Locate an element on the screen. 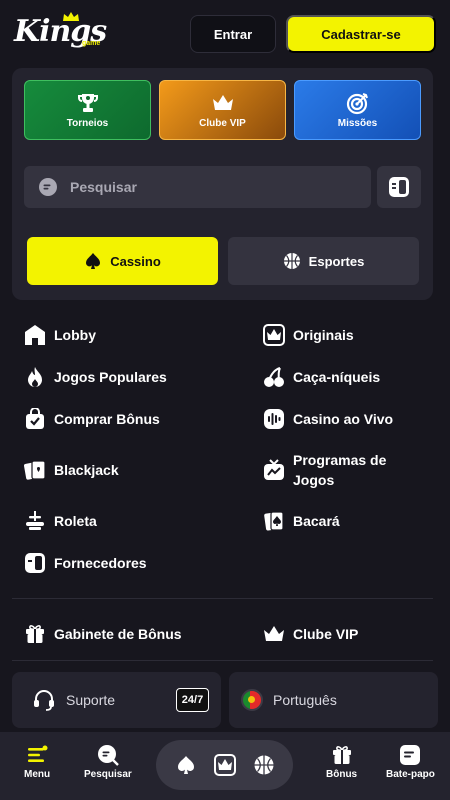 The height and width of the screenshot is (800, 450). menu-item-blackjack: Blackjack is located at coordinates (71, 470).